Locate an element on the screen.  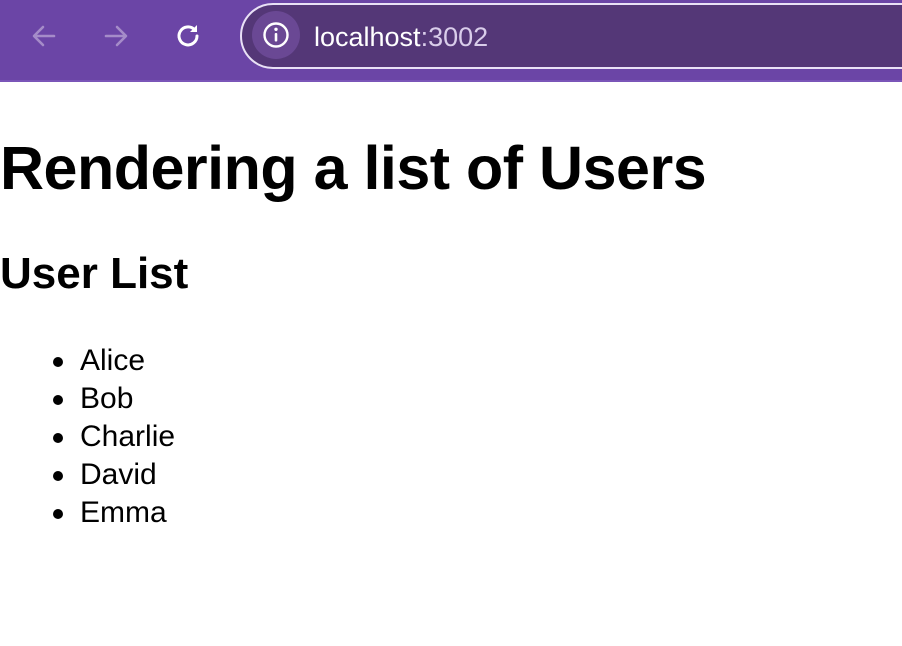
back-button is located at coordinates (44, 36).